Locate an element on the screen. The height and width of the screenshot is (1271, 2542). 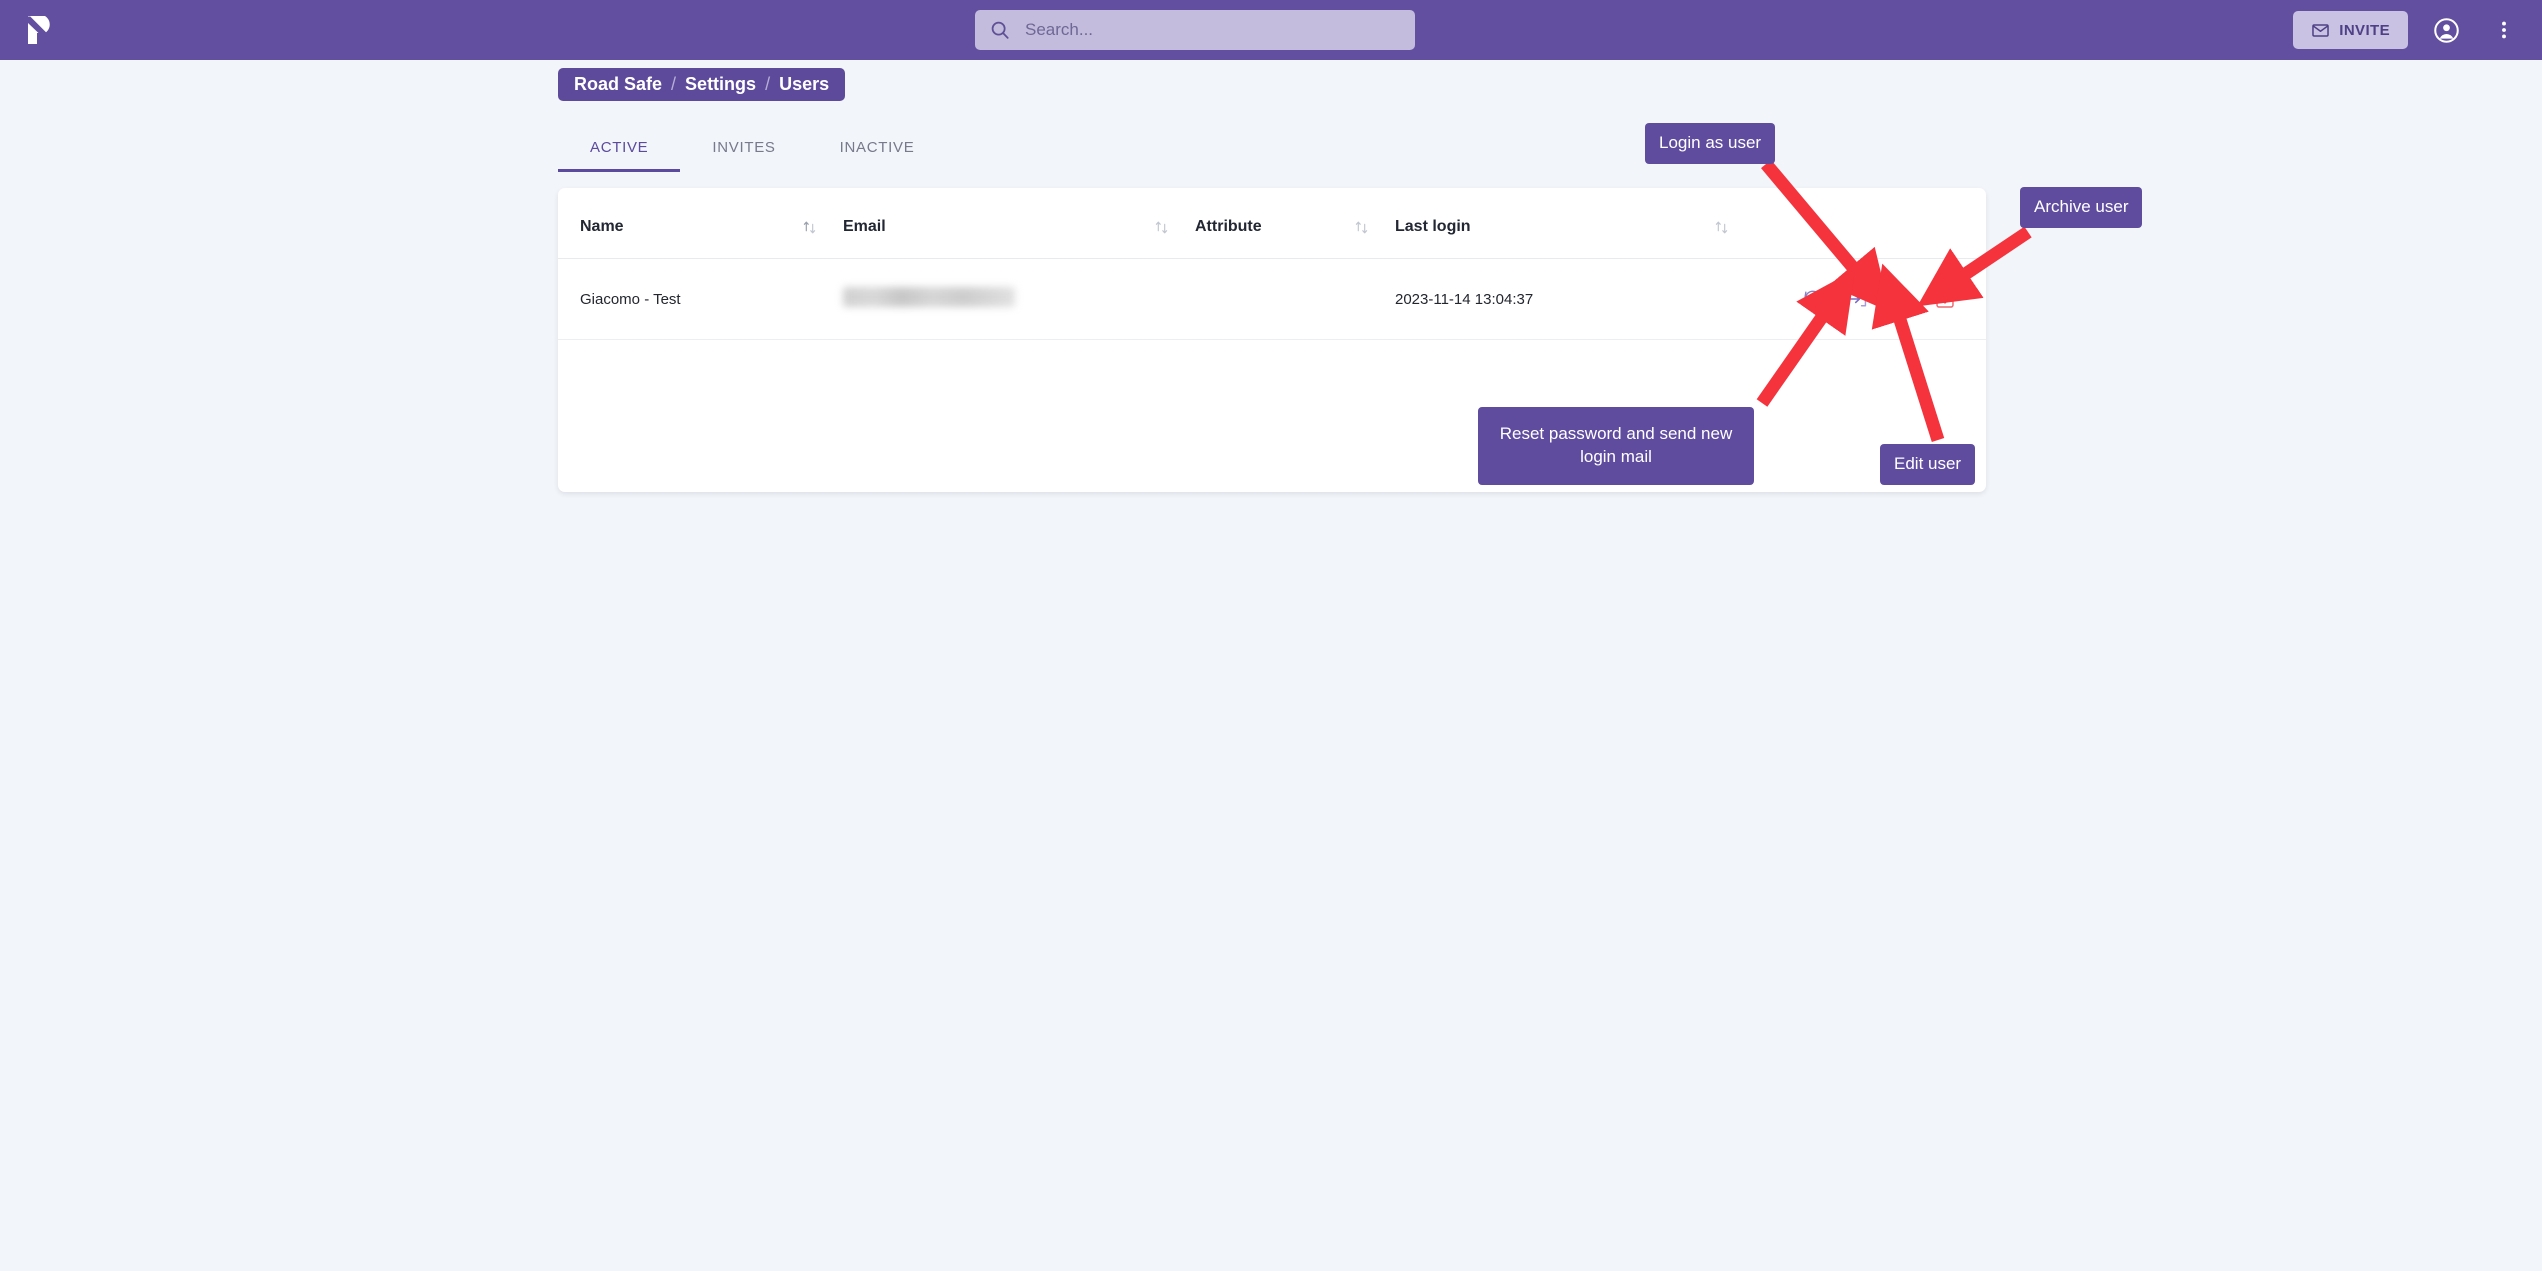
edit-user-button is located at coordinates (1901, 299).